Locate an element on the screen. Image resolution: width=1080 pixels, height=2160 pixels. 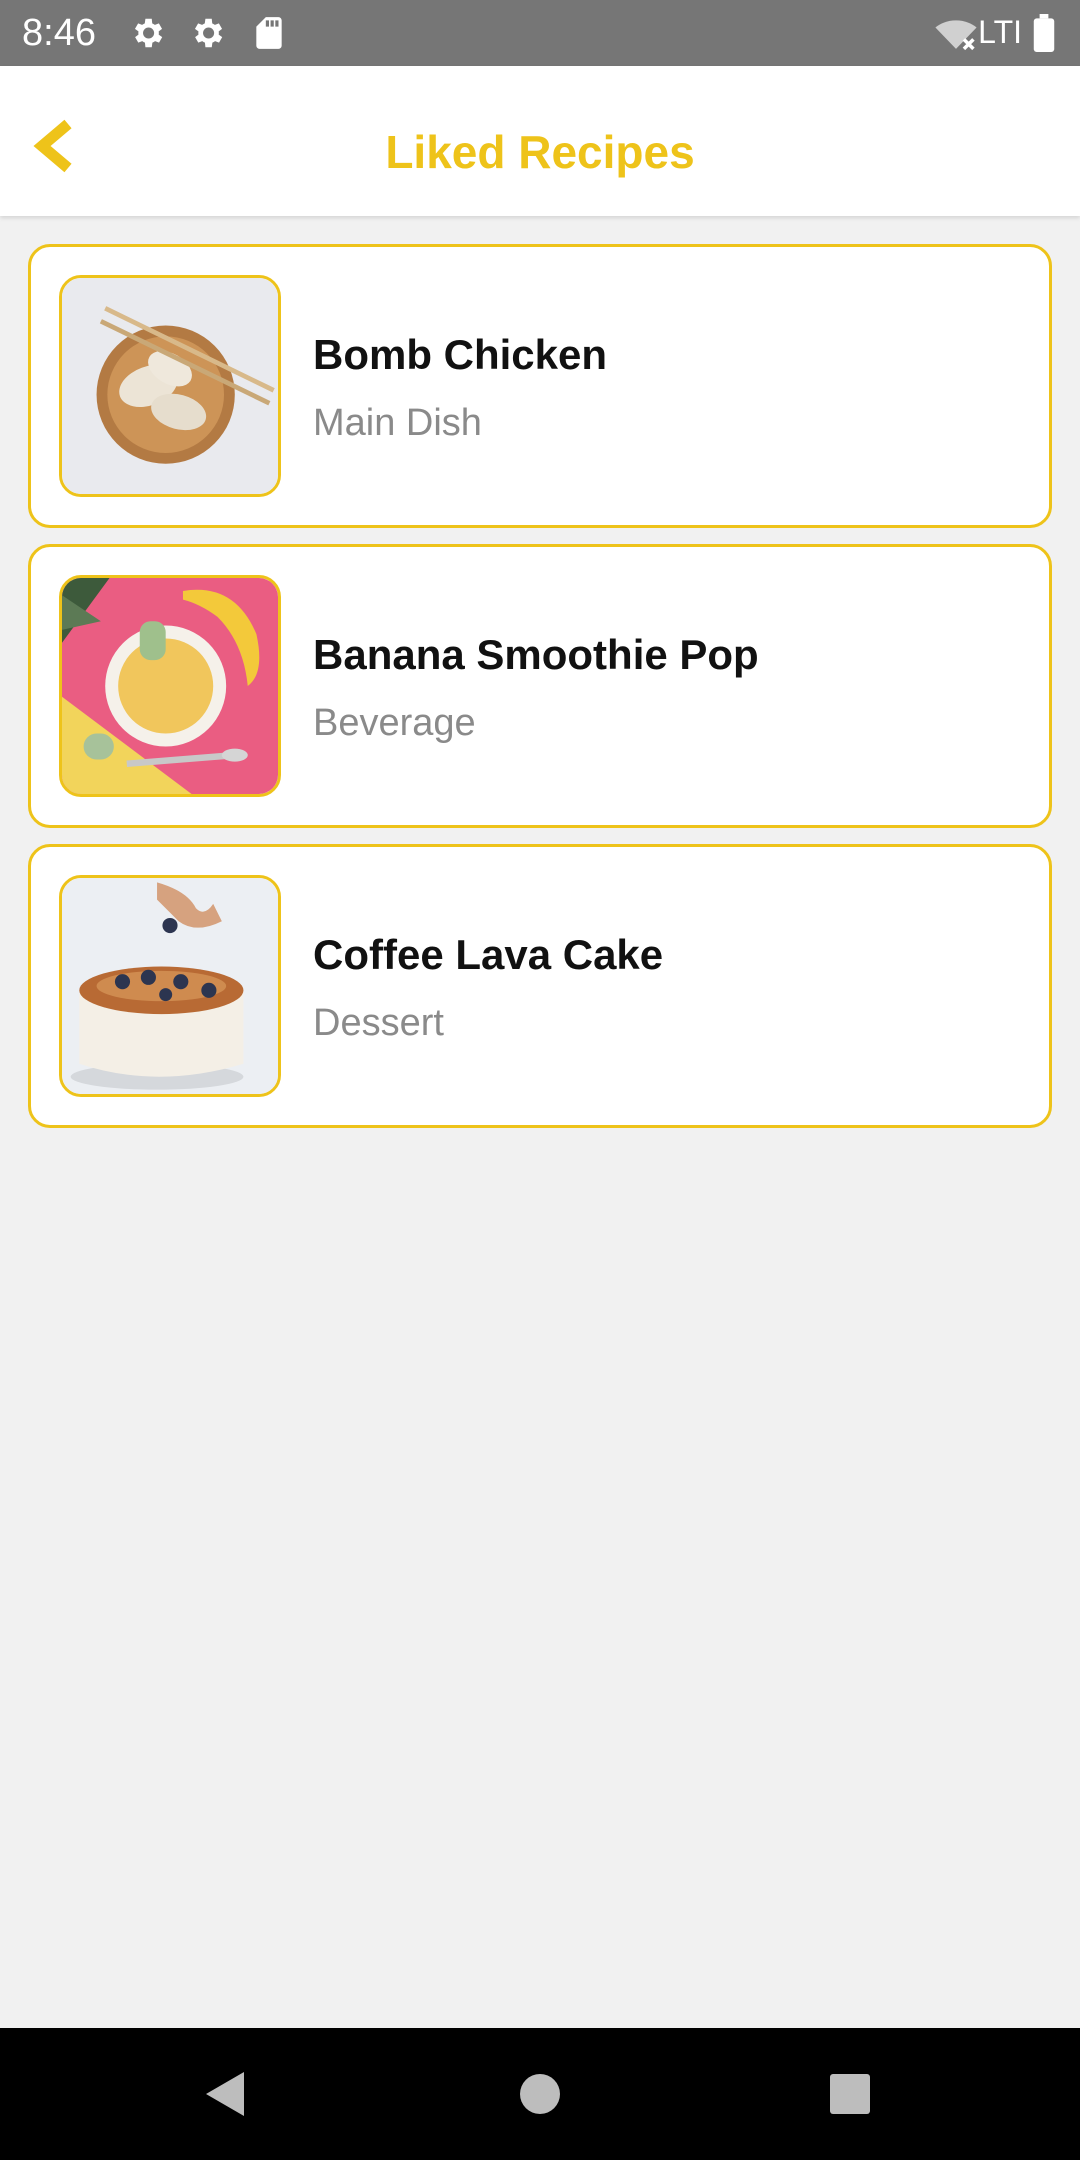
recipe-image-dumplings is located at coordinates (170, 386).